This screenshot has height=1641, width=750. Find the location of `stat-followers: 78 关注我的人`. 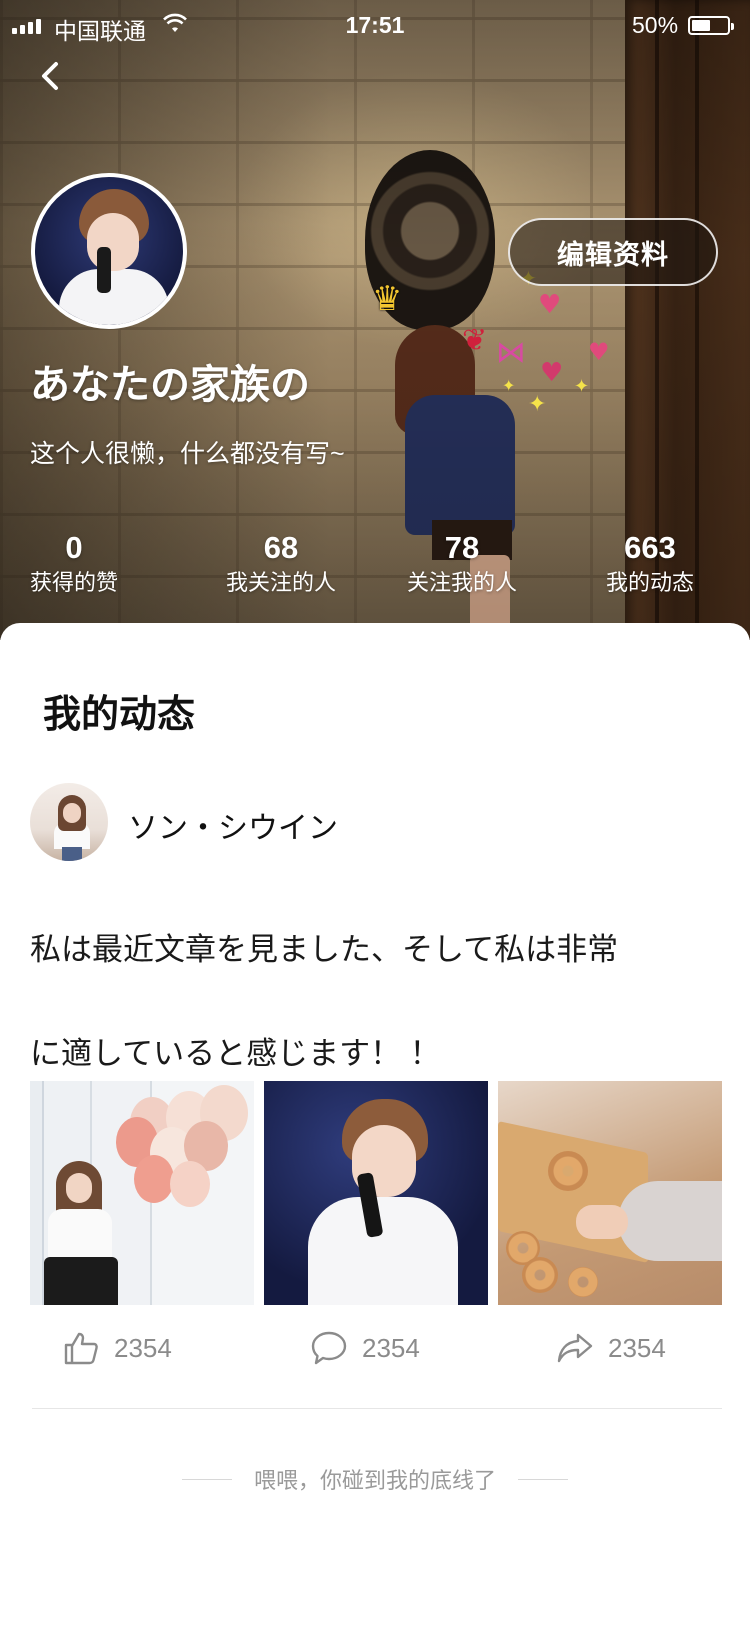

stat-followers: 78 关注我的人 is located at coordinates (462, 564).